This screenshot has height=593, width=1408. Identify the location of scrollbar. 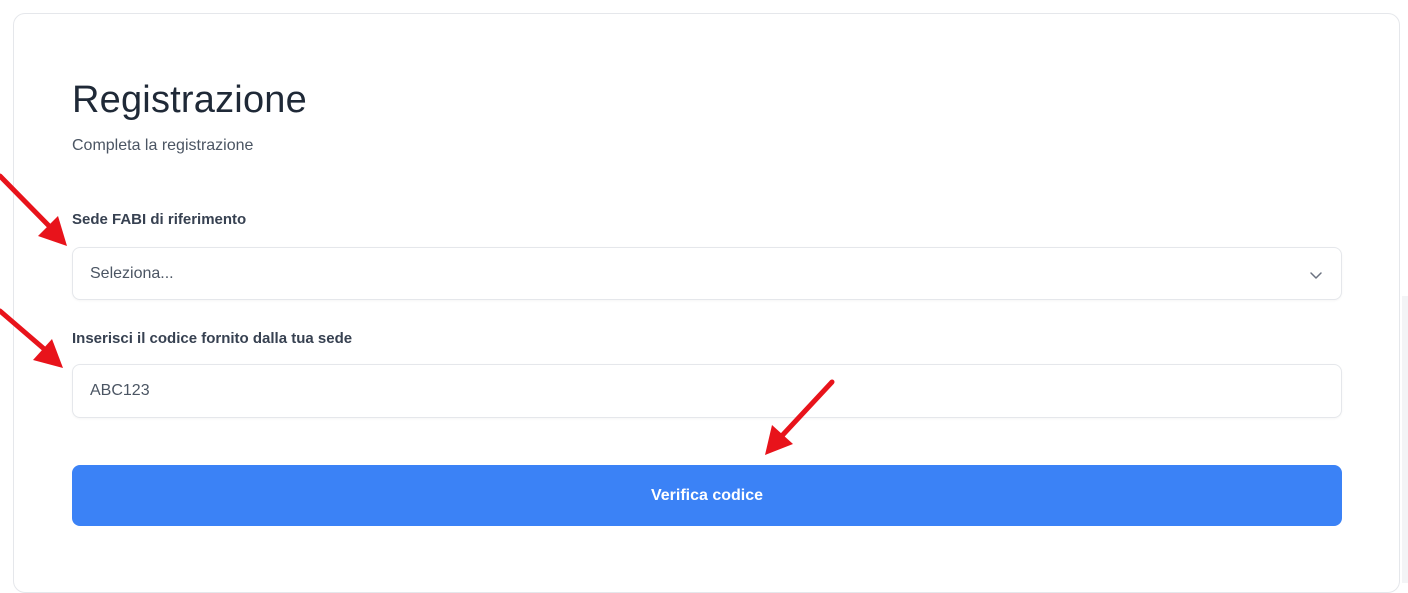
(1405, 439).